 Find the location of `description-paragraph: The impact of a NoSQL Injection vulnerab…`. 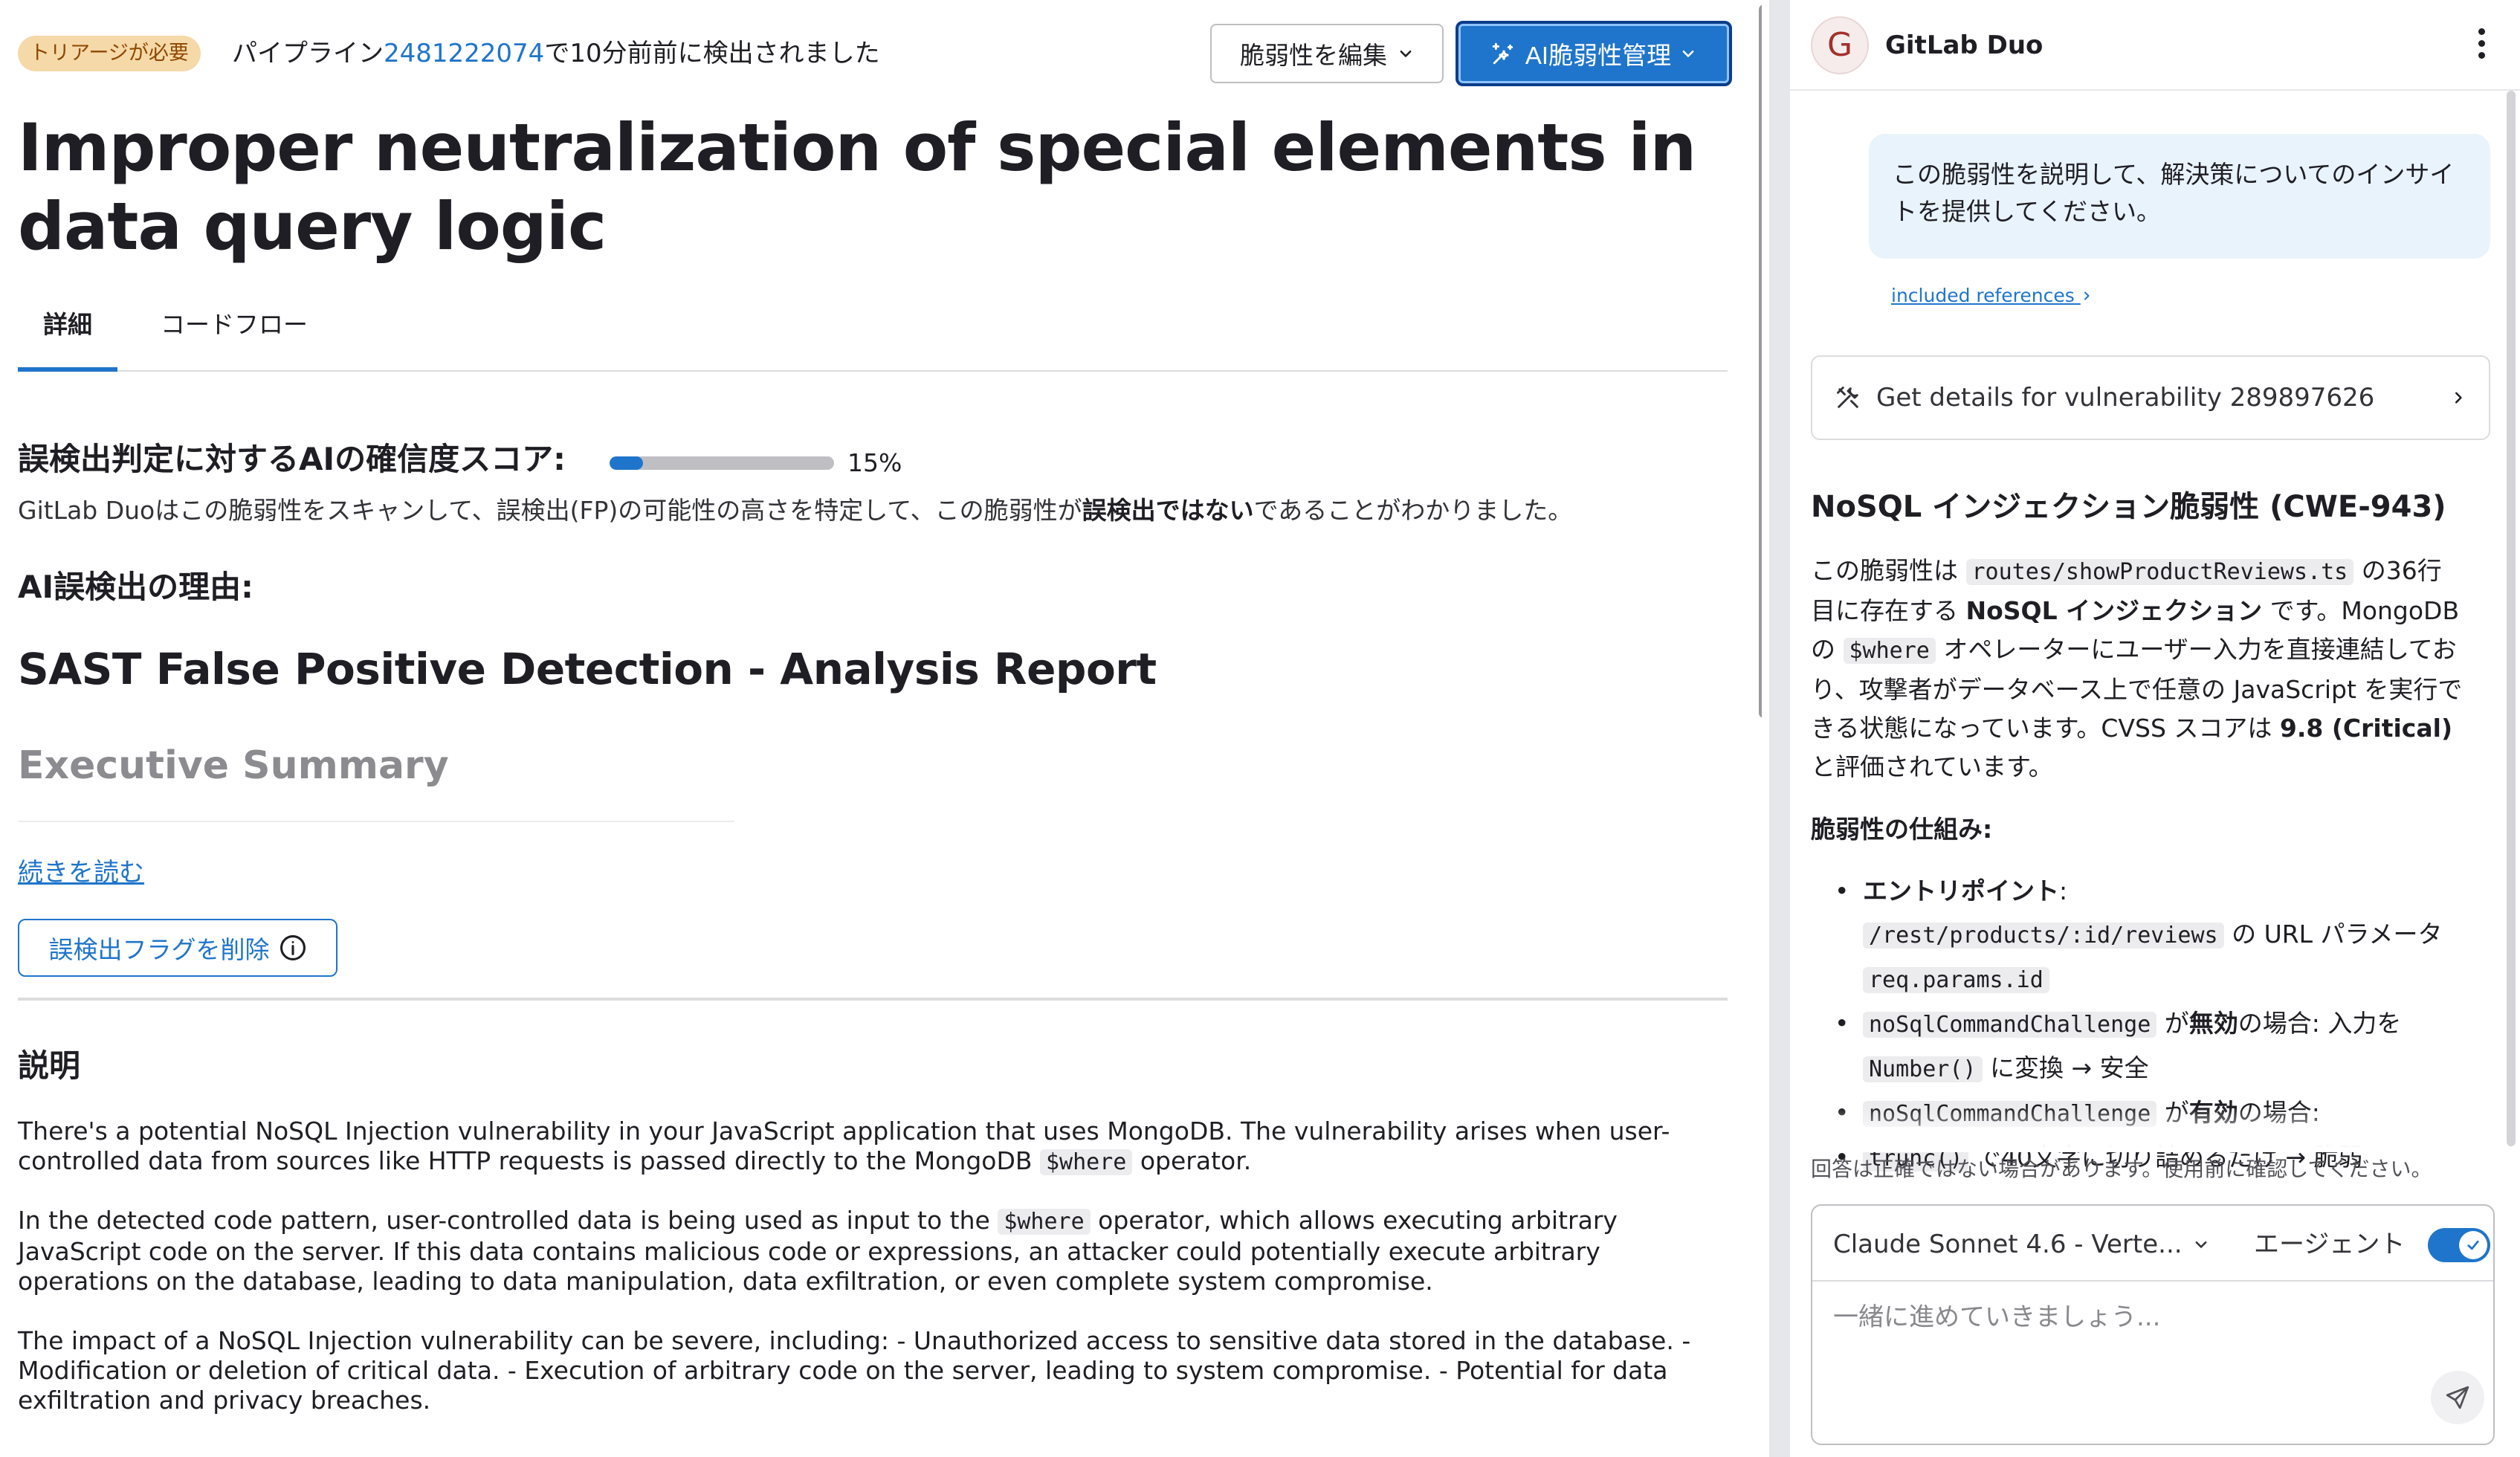

description-paragraph: The impact of a NoSQL Injection vulnerab… is located at coordinates (855, 1370).